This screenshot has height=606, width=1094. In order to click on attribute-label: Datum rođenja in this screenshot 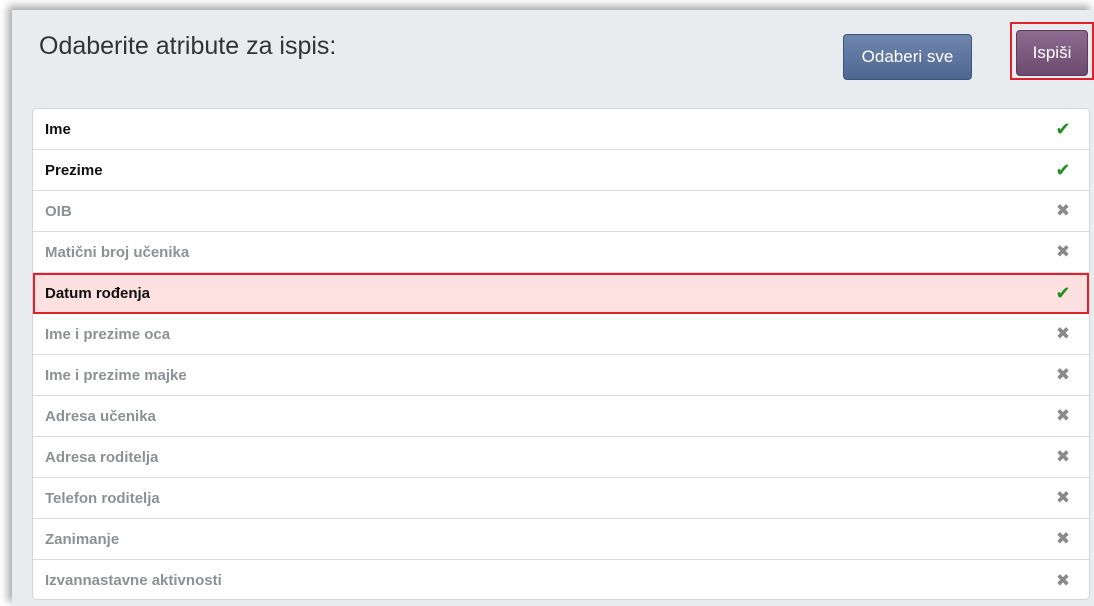, I will do `click(98, 293)`.